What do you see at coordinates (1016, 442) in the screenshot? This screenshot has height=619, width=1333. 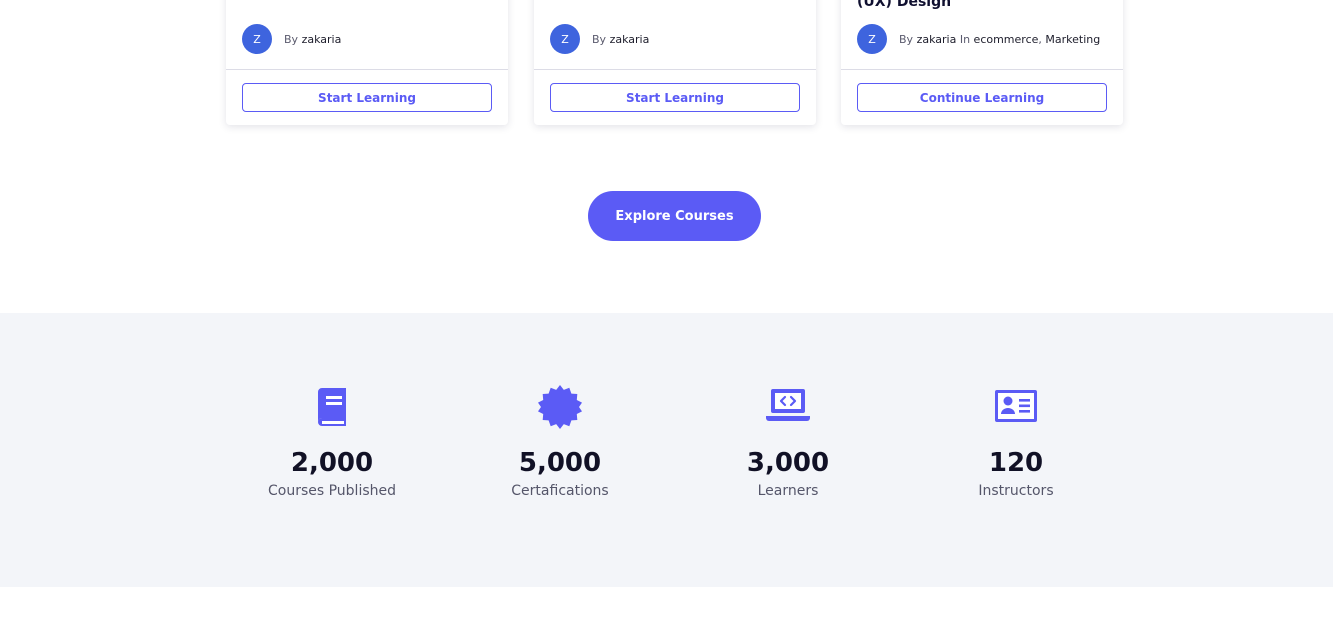 I see `stat-instructors: 120 Instructors` at bounding box center [1016, 442].